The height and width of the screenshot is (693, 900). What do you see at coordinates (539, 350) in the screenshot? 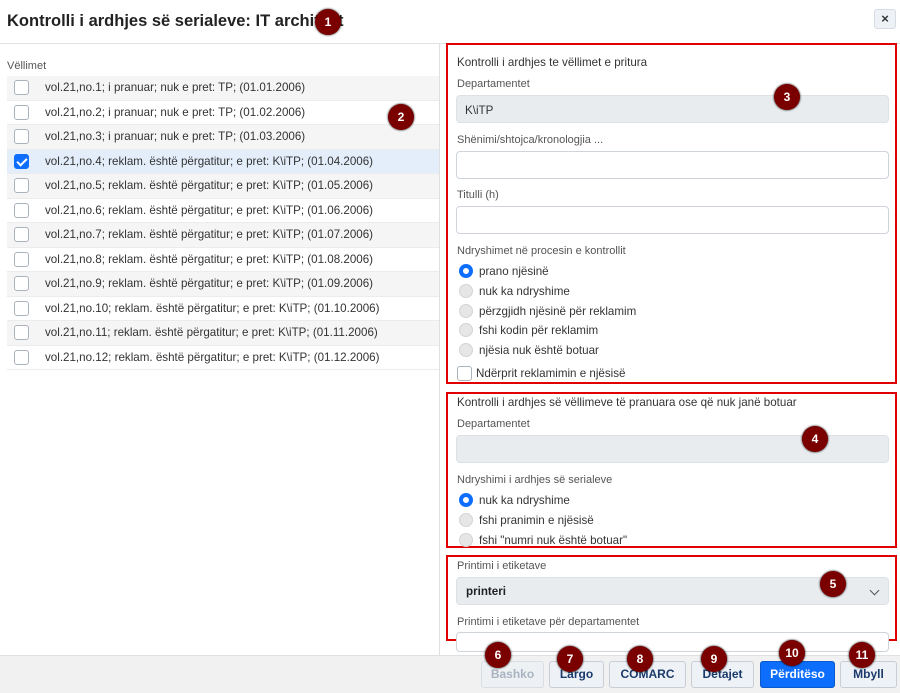
I see `radio-not-published-label: njësia nuk është botuar` at bounding box center [539, 350].